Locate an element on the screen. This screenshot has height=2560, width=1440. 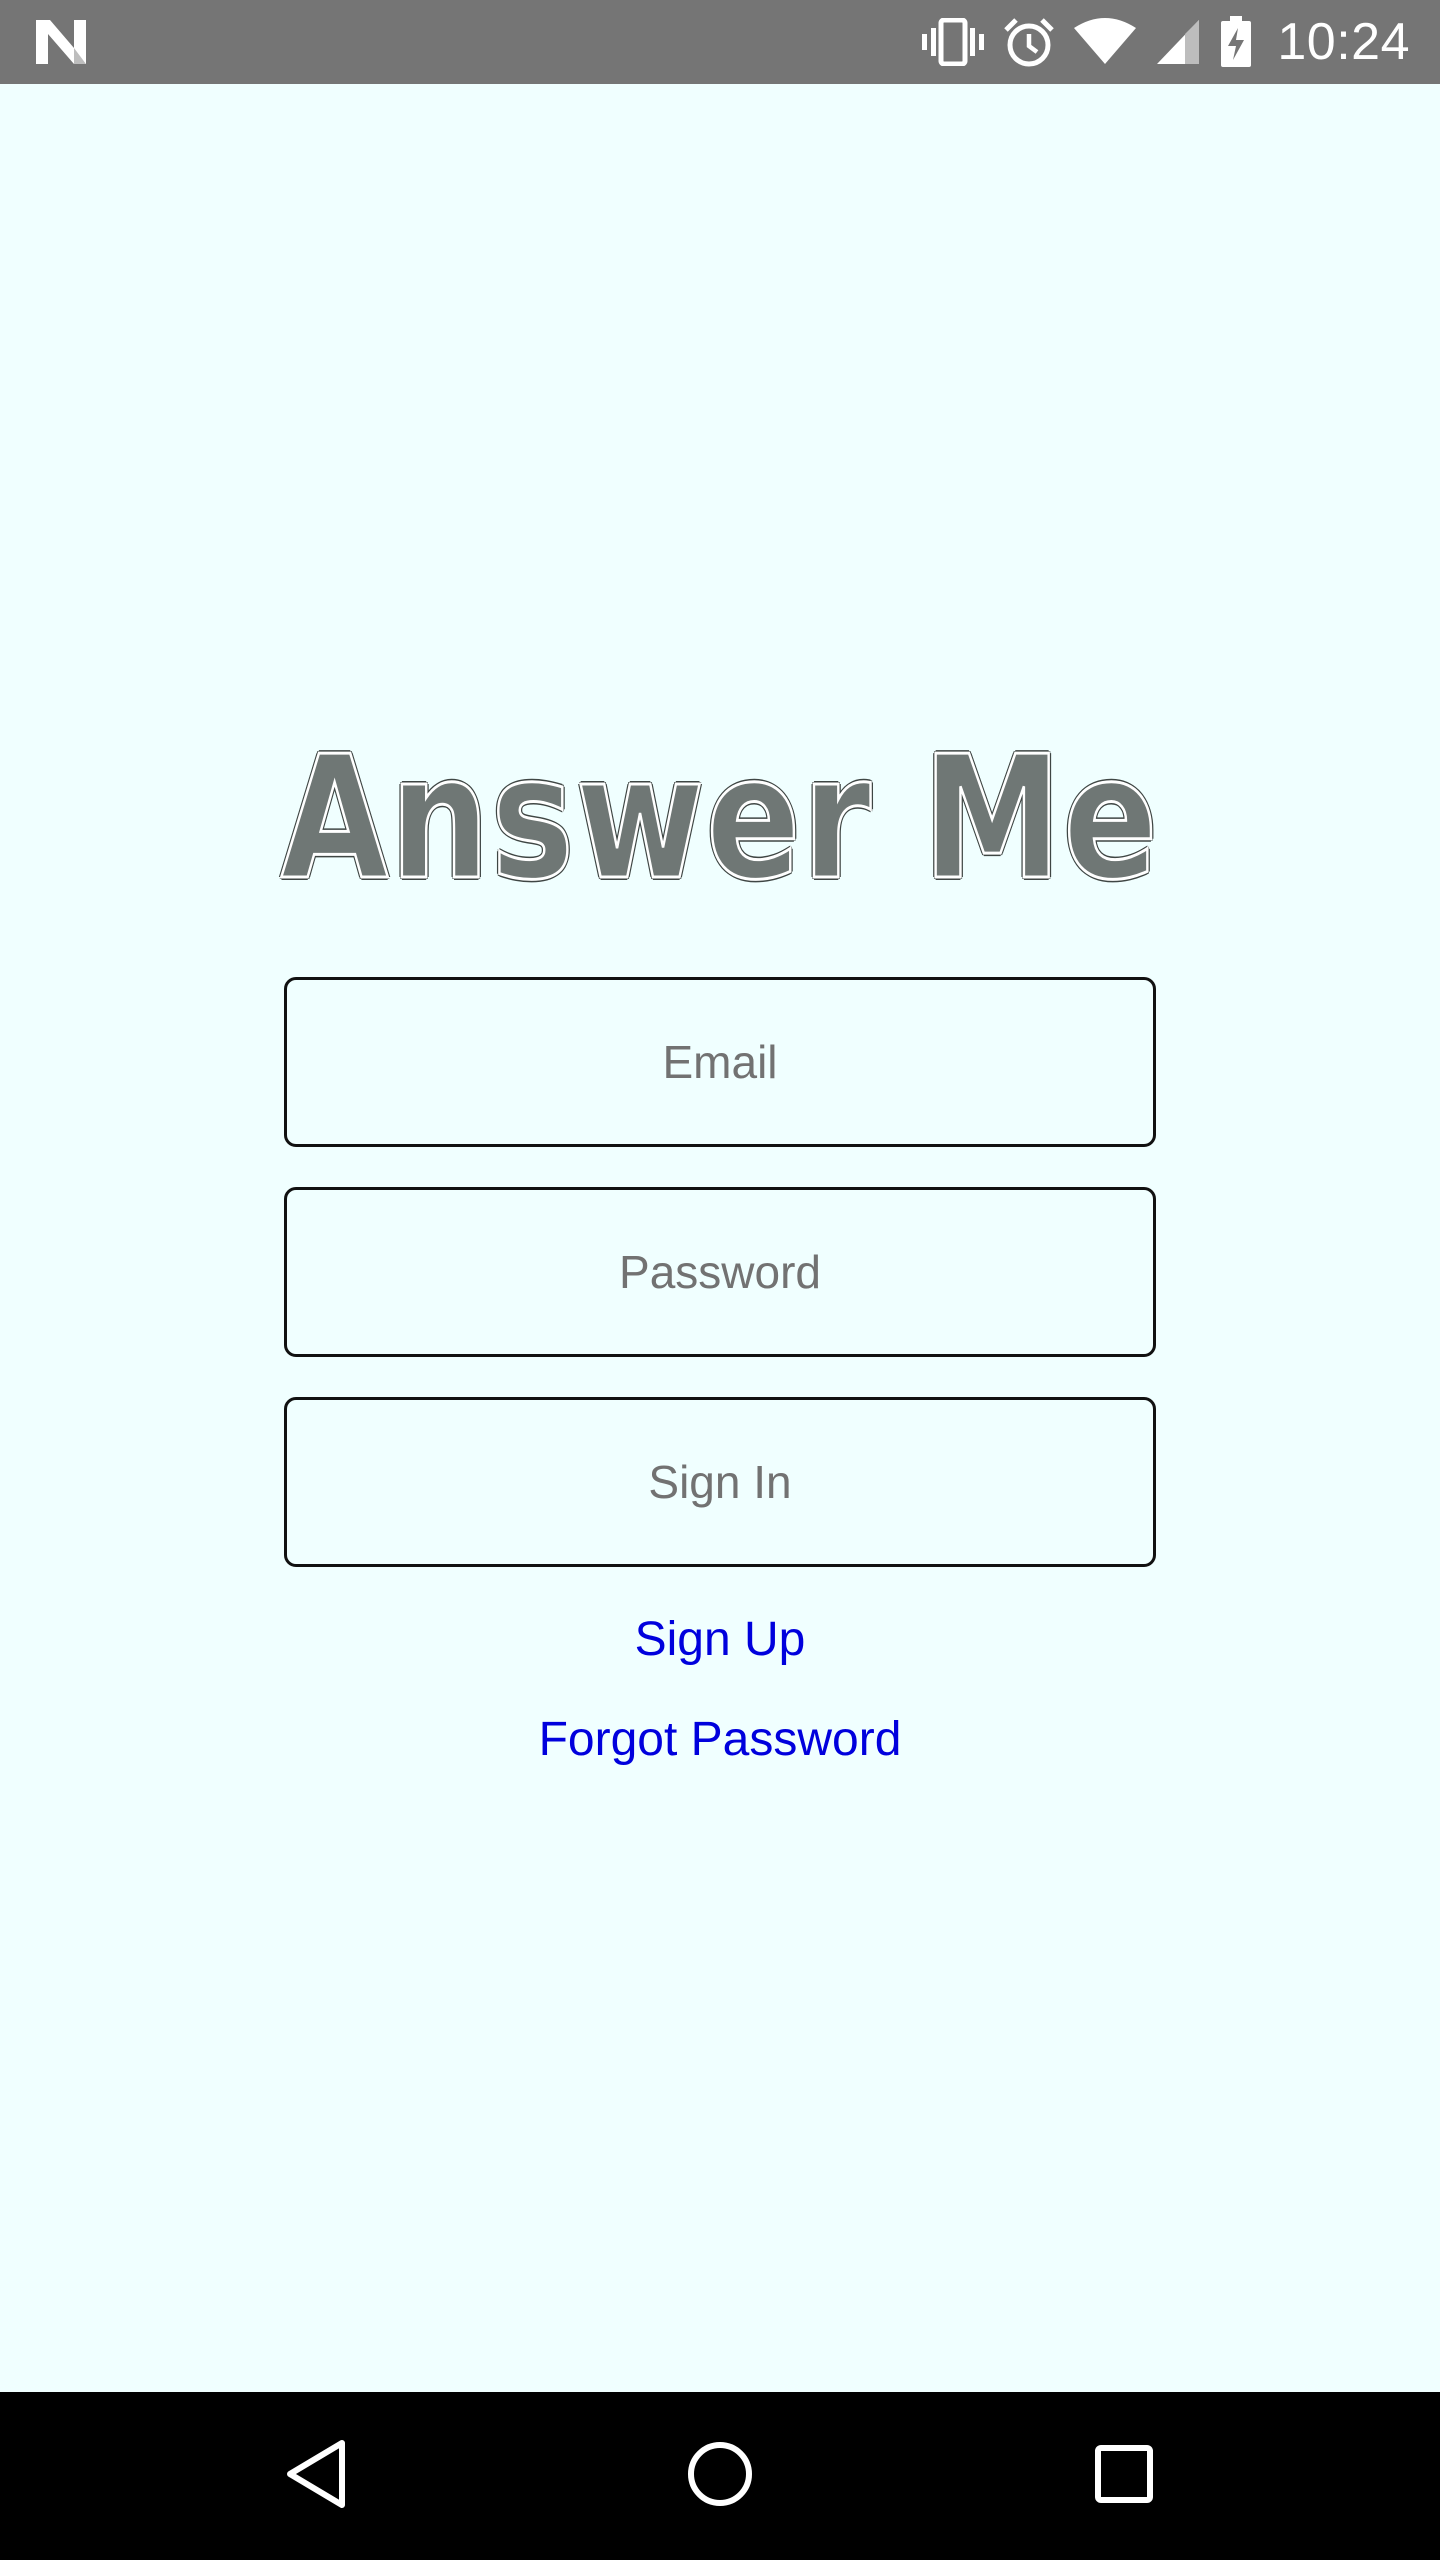
sign-up-link: Sign Up is located at coordinates (720, 1639).